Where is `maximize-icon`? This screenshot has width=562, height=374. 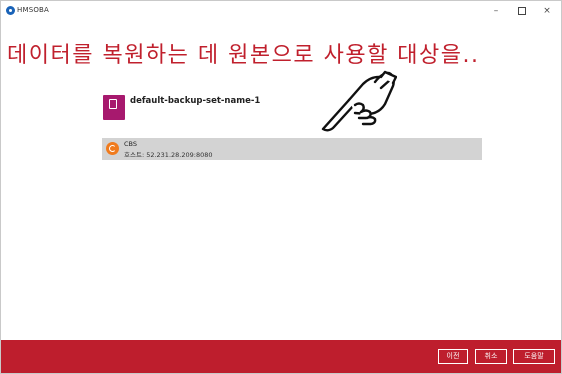 maximize-icon is located at coordinates (522, 10).